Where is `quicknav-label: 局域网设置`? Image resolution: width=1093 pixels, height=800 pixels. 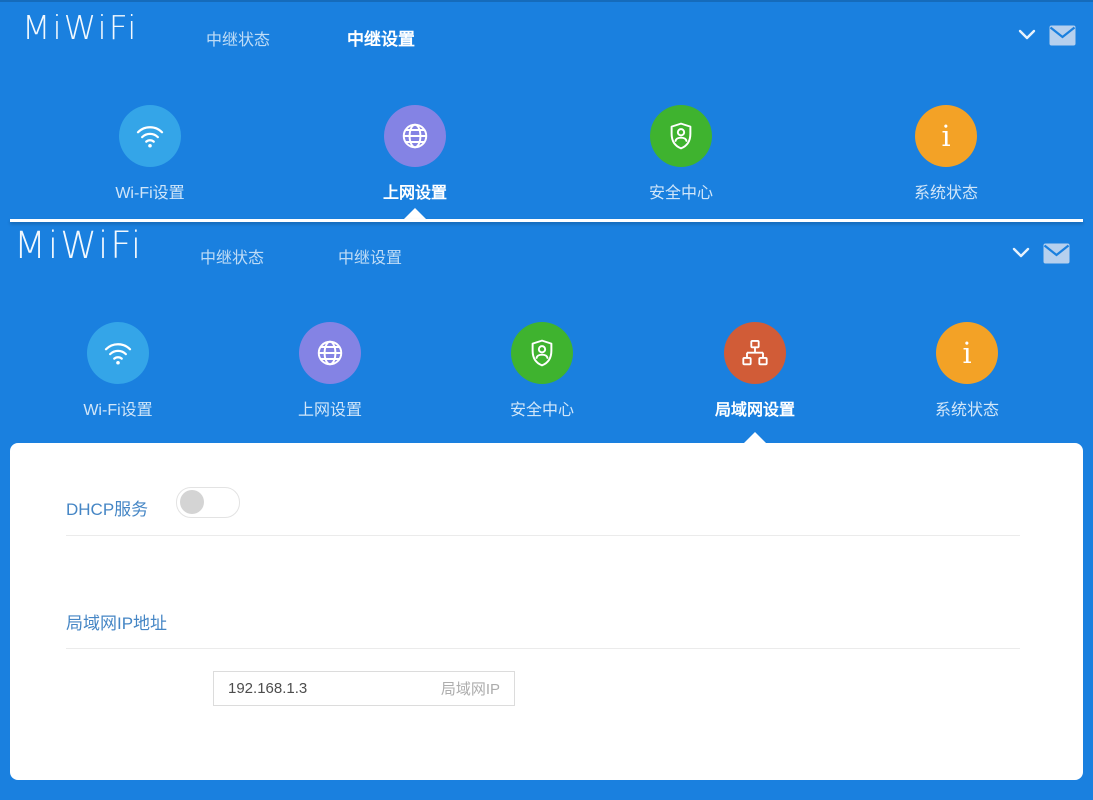 quicknav-label: 局域网设置 is located at coordinates (754, 410).